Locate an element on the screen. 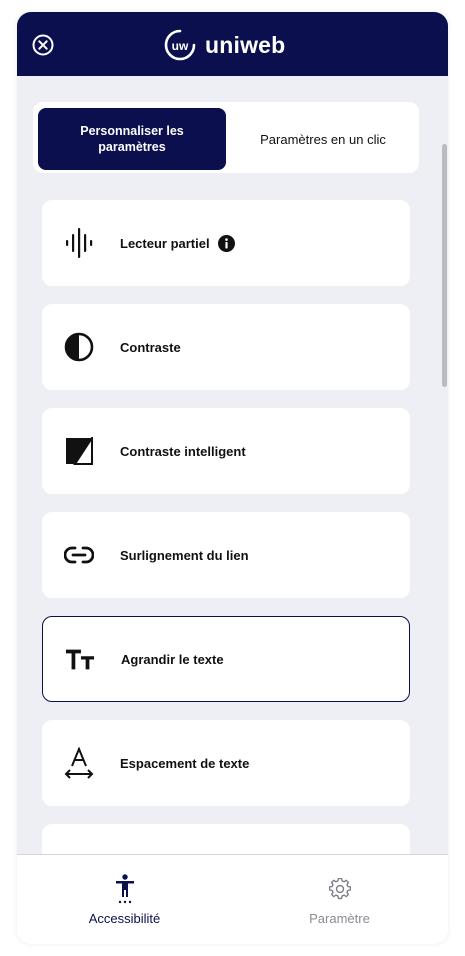 The image size is (465, 956). feature-label: Contraste is located at coordinates (150, 347).